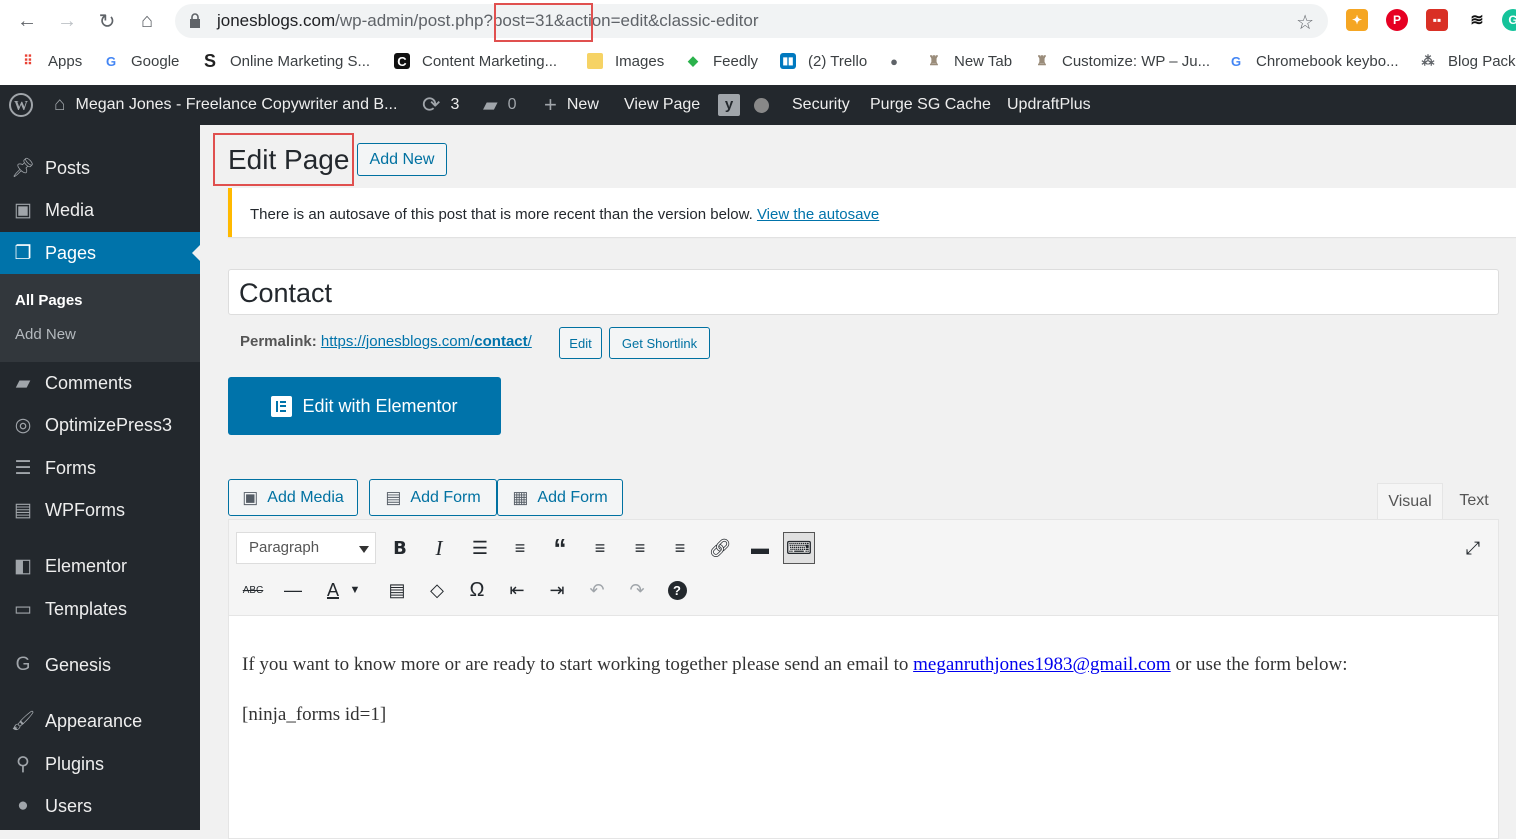 This screenshot has height=839, width=1516. I want to click on wpforms-icon: ▤, so click(23, 510).